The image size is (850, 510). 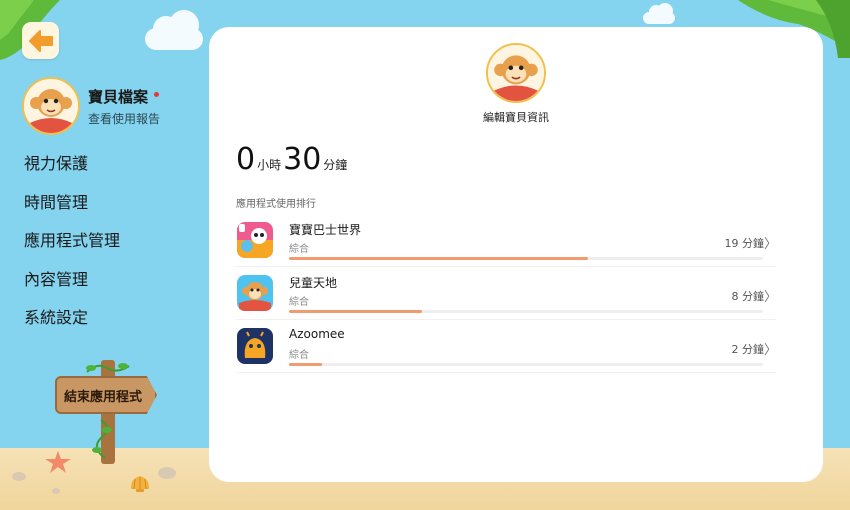 I want to click on list-item: 寶寶巴士世界 綜合 19 分鐘 〉, so click(x=506, y=240).